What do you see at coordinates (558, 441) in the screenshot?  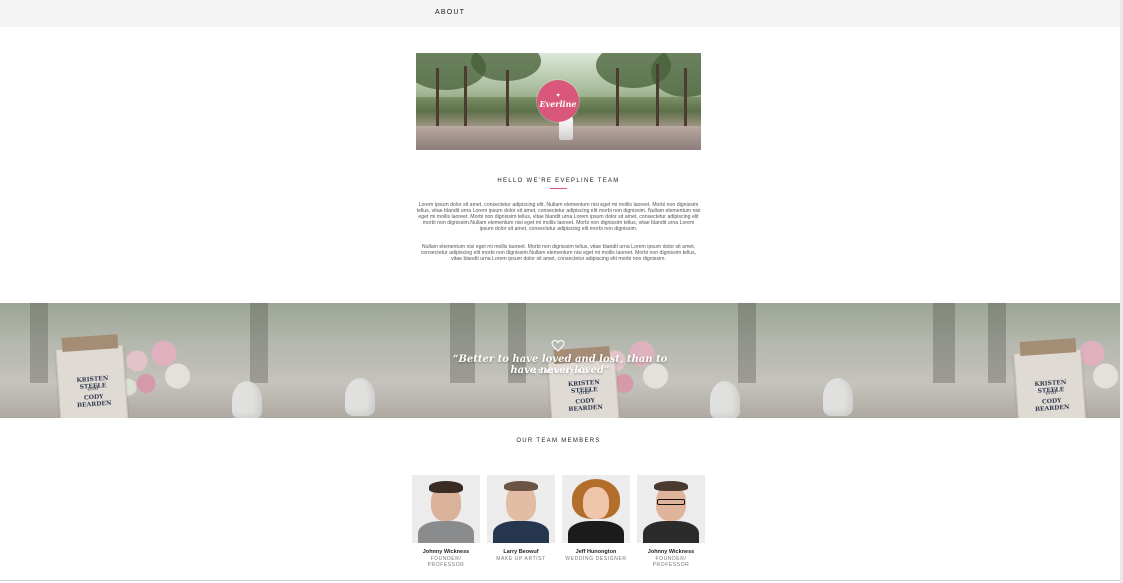 I see `team-title: OUR TEAM MEMBERS` at bounding box center [558, 441].